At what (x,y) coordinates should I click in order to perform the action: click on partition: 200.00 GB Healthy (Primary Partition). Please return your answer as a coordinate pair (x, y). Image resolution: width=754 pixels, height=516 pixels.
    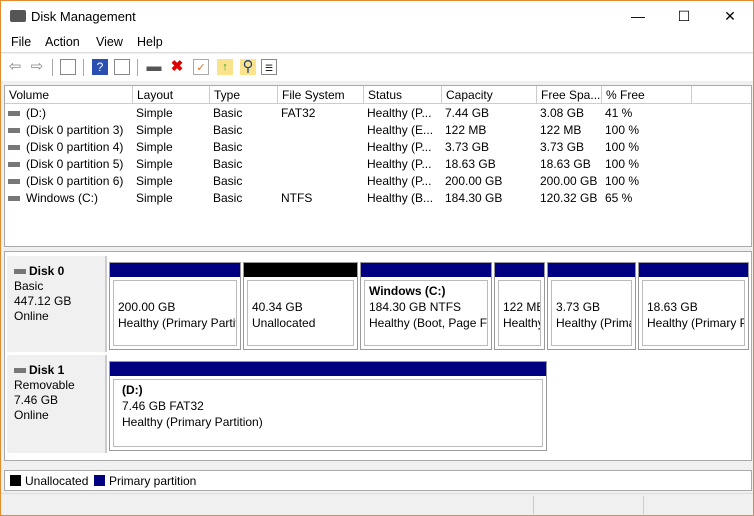
    Looking at the image, I should click on (175, 306).